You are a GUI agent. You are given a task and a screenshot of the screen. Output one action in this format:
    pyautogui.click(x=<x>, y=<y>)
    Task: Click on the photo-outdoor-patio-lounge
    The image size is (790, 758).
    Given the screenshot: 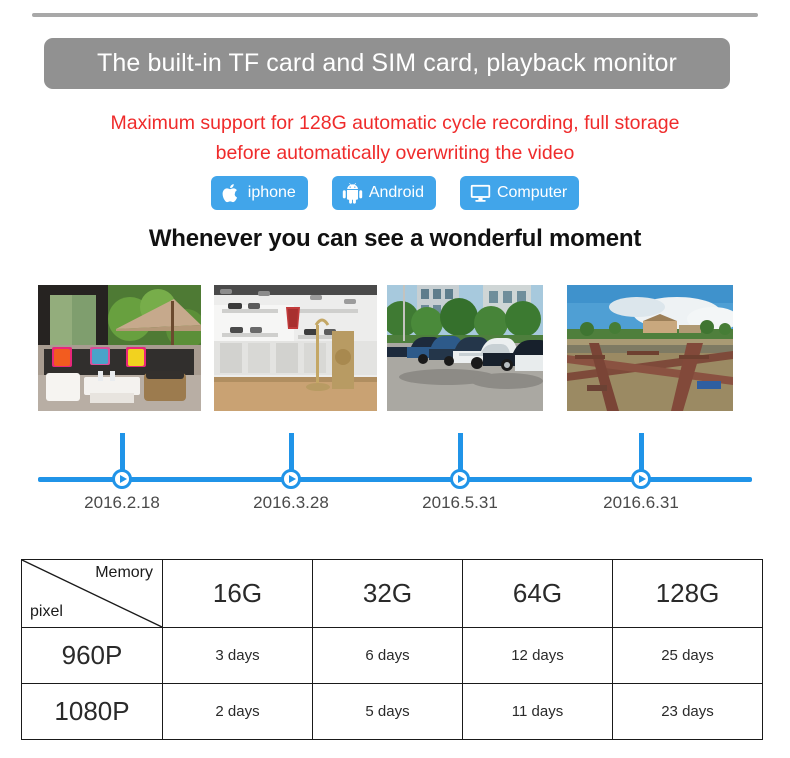 What is the action you would take?
    pyautogui.click(x=119, y=348)
    